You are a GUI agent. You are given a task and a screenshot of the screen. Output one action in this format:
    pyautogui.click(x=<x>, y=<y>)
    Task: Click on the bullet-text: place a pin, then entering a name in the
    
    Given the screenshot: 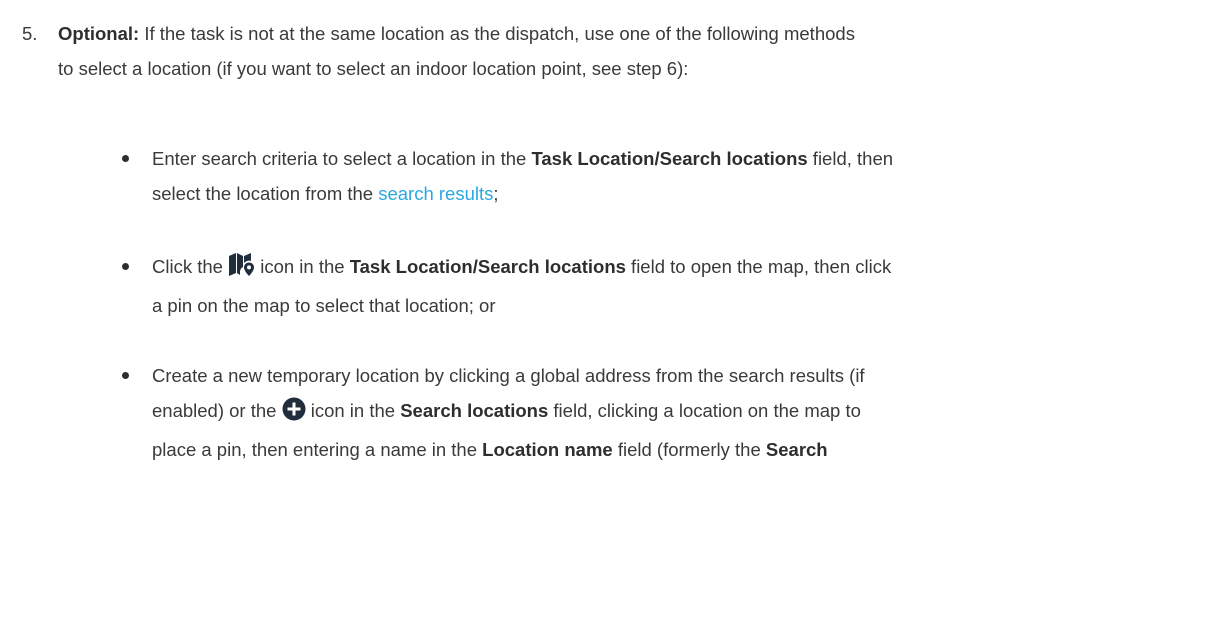 What is the action you would take?
    pyautogui.click(x=317, y=449)
    